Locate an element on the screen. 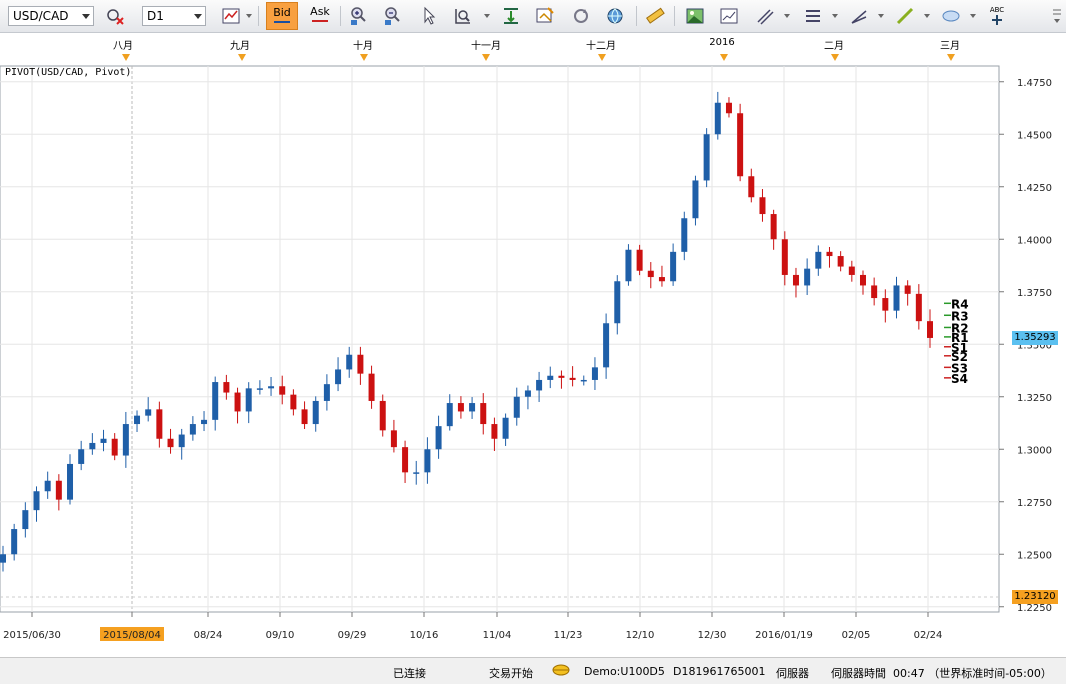  server-time: 00:47 （世界标准时间-05:00） is located at coordinates (972, 673).